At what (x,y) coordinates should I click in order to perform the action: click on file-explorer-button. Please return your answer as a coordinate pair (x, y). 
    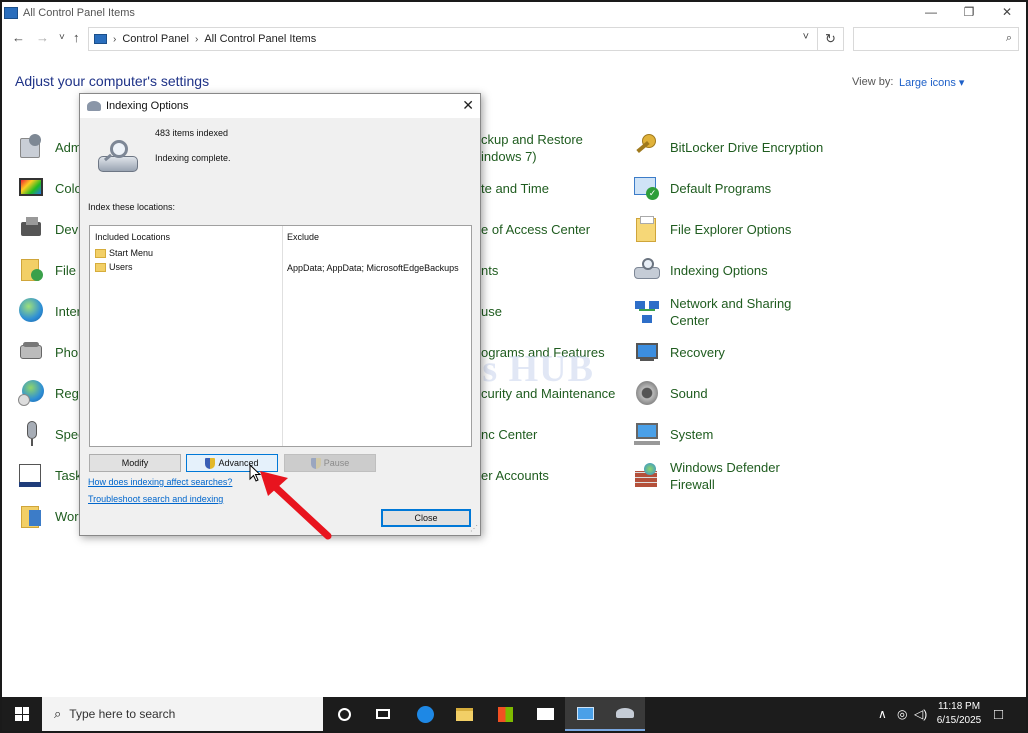
    Looking at the image, I should click on (464, 714).